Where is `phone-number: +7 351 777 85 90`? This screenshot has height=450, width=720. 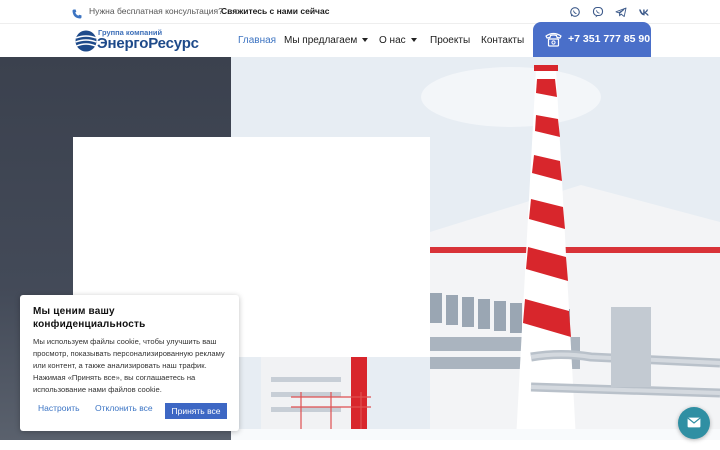
phone-number: +7 351 777 85 90 is located at coordinates (609, 39).